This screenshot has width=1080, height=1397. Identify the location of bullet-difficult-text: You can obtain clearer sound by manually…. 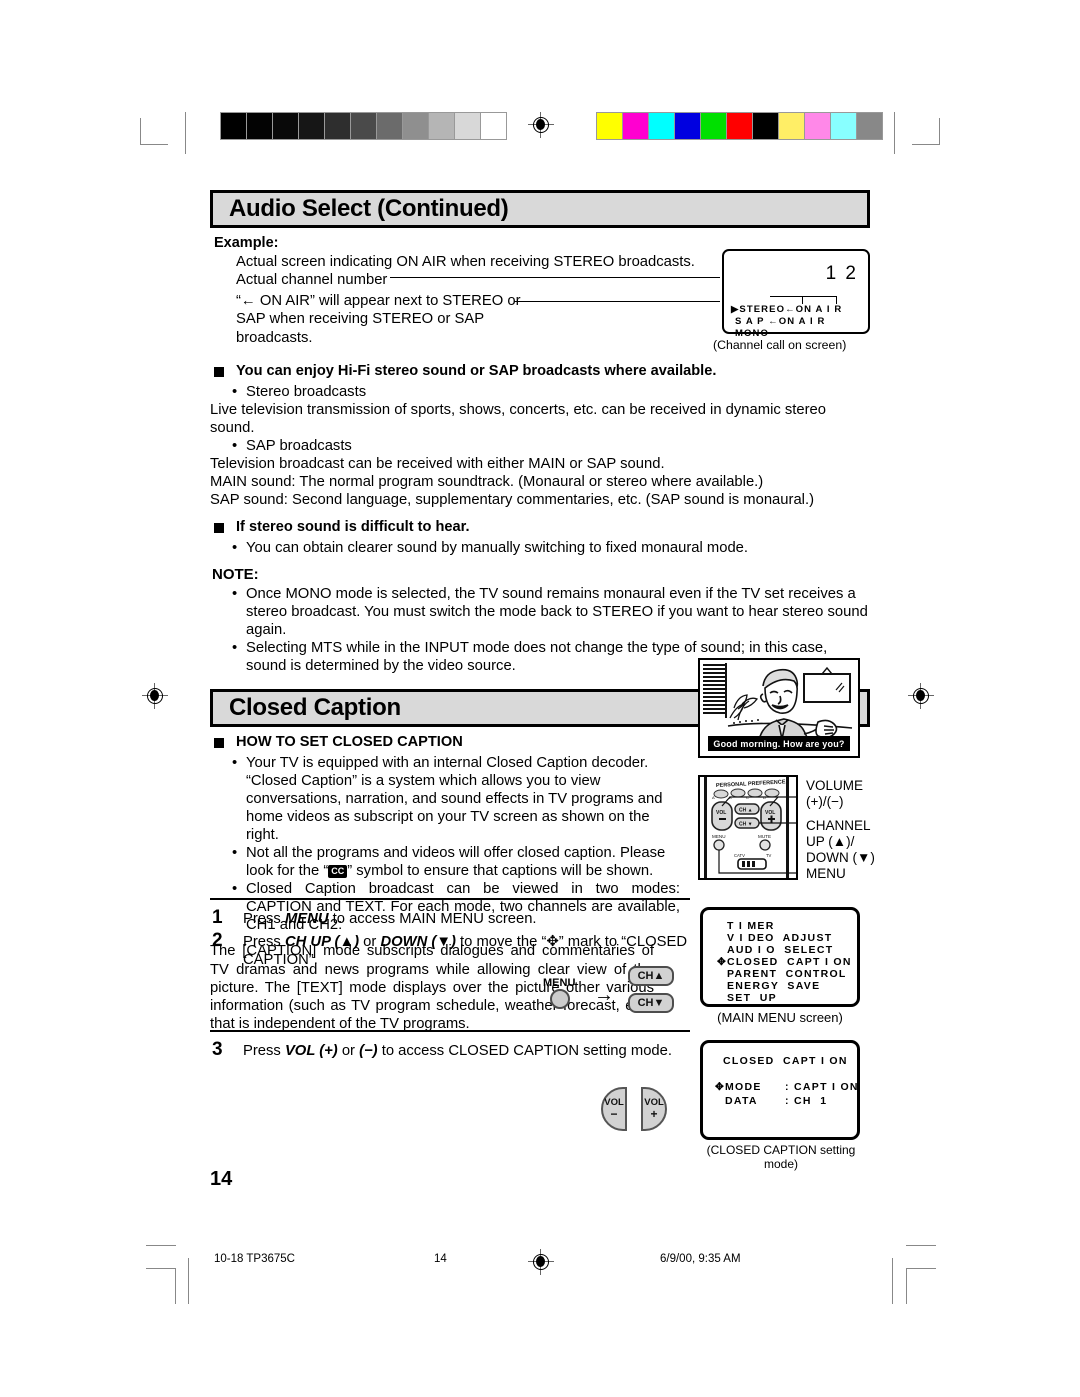
(497, 547).